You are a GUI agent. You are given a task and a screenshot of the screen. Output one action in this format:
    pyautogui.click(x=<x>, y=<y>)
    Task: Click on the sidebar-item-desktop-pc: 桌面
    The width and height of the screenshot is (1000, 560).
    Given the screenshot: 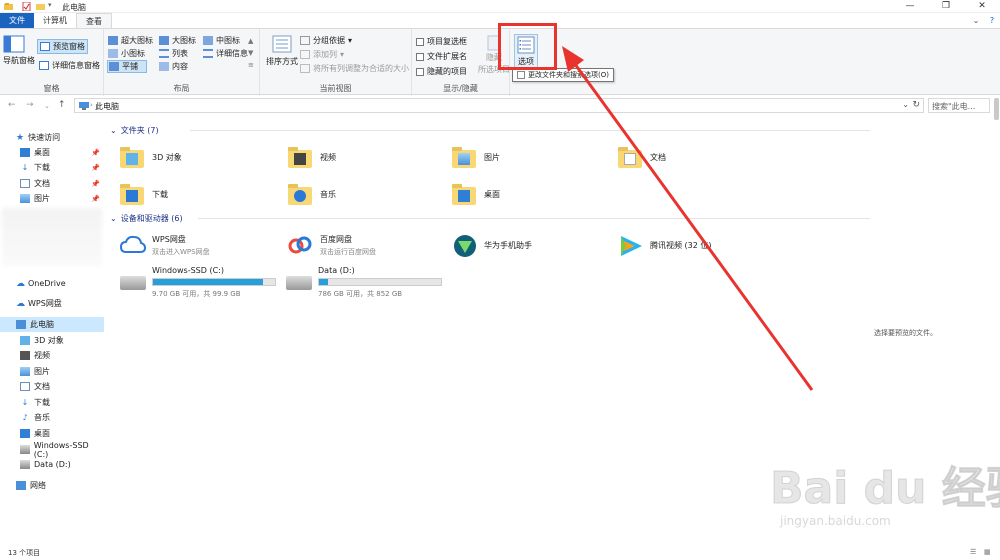 What is the action you would take?
    pyautogui.click(x=52, y=433)
    